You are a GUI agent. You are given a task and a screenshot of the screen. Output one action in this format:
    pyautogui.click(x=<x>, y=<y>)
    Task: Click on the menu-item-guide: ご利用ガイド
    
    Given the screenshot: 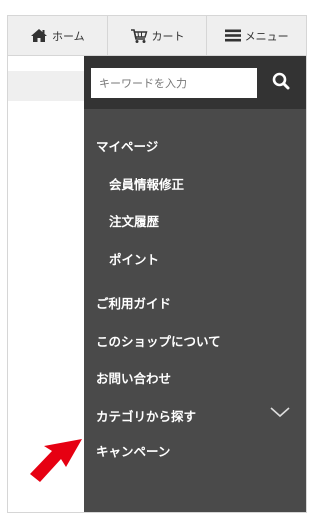 What is the action you would take?
    pyautogui.click(x=133, y=302)
    